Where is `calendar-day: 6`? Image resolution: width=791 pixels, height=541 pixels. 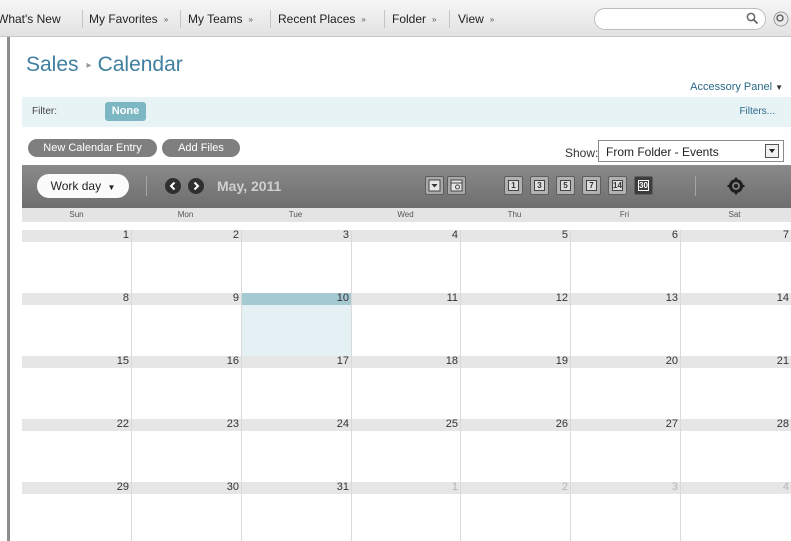 calendar-day: 6 is located at coordinates (625, 261).